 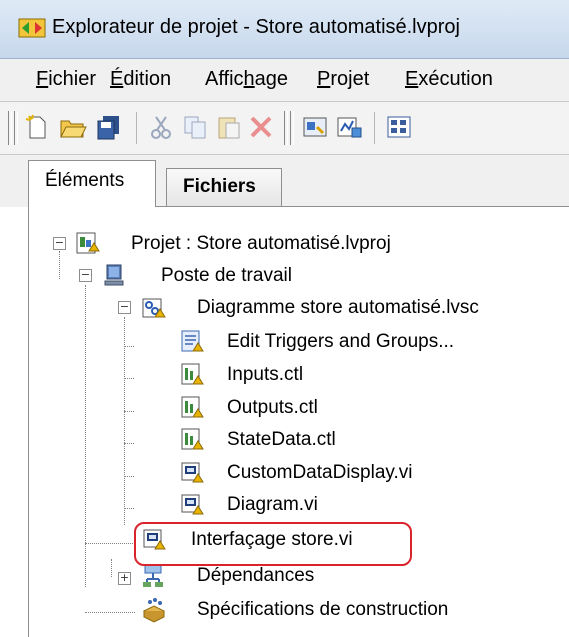 What do you see at coordinates (73, 127) in the screenshot?
I see `open-icon` at bounding box center [73, 127].